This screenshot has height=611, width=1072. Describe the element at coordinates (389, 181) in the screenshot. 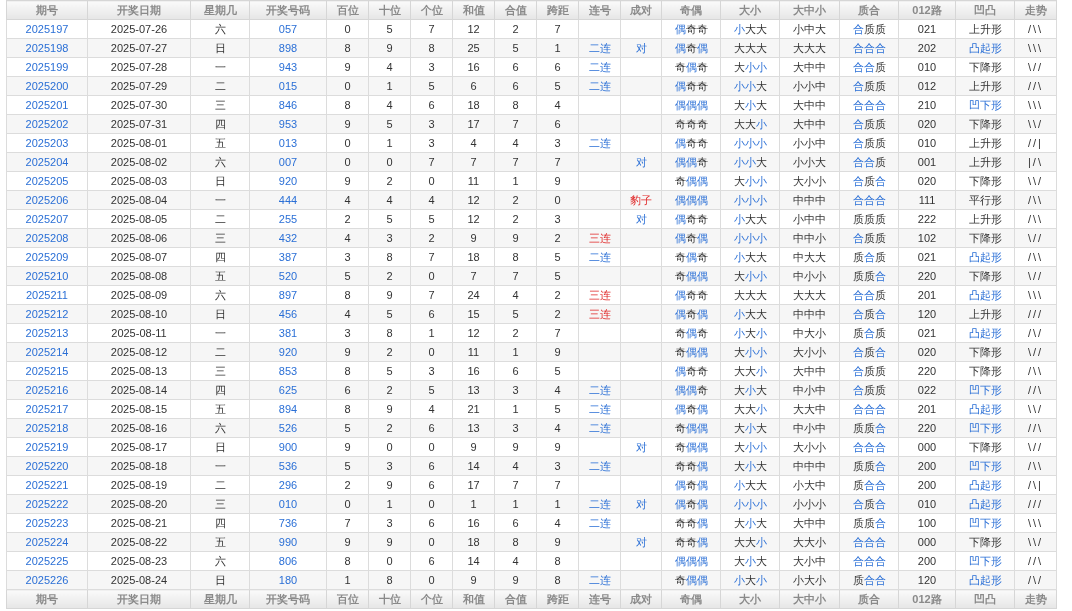

I see `tens-digit: 2` at that location.